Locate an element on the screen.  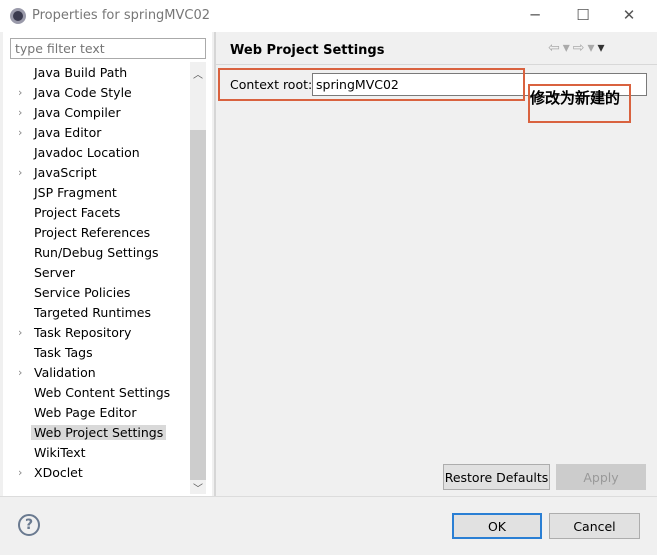
forward-icon: ⇨▾ is located at coordinates (585, 48).